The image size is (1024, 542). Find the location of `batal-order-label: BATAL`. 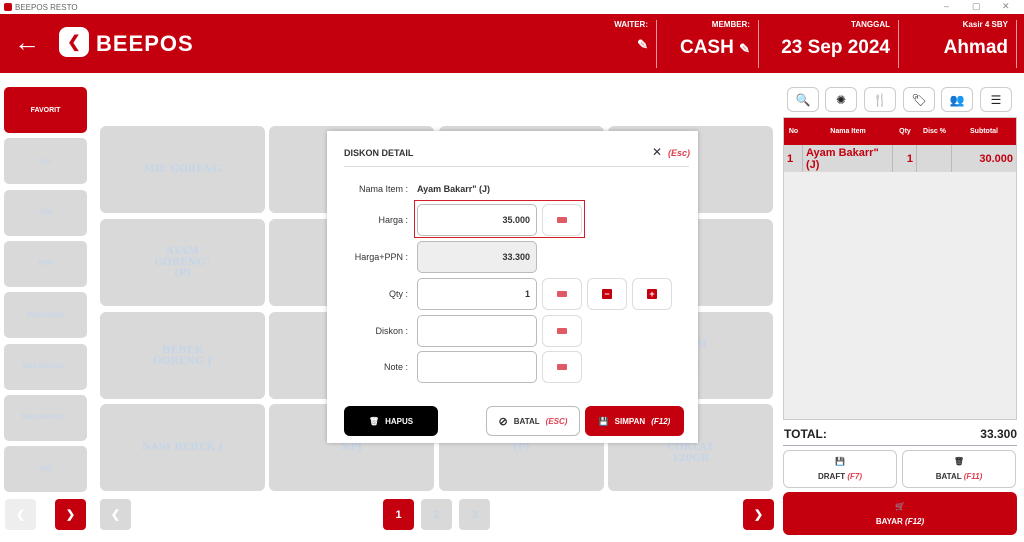

batal-order-label: BATAL is located at coordinates (948, 476).